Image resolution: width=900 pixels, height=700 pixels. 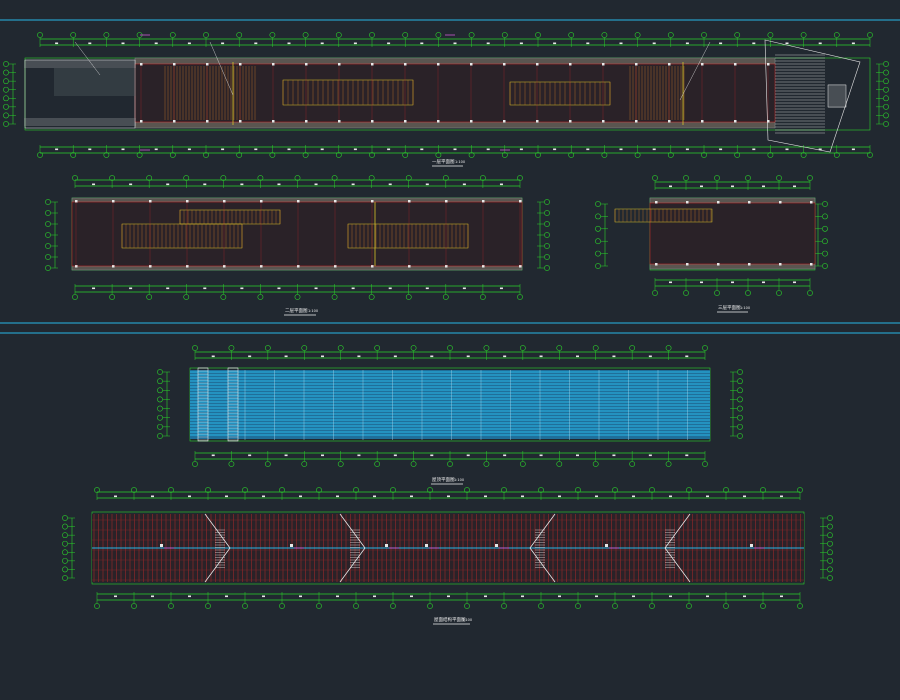 I want to click on roof-plan-title: 屋顶平面图, so click(x=443, y=480).